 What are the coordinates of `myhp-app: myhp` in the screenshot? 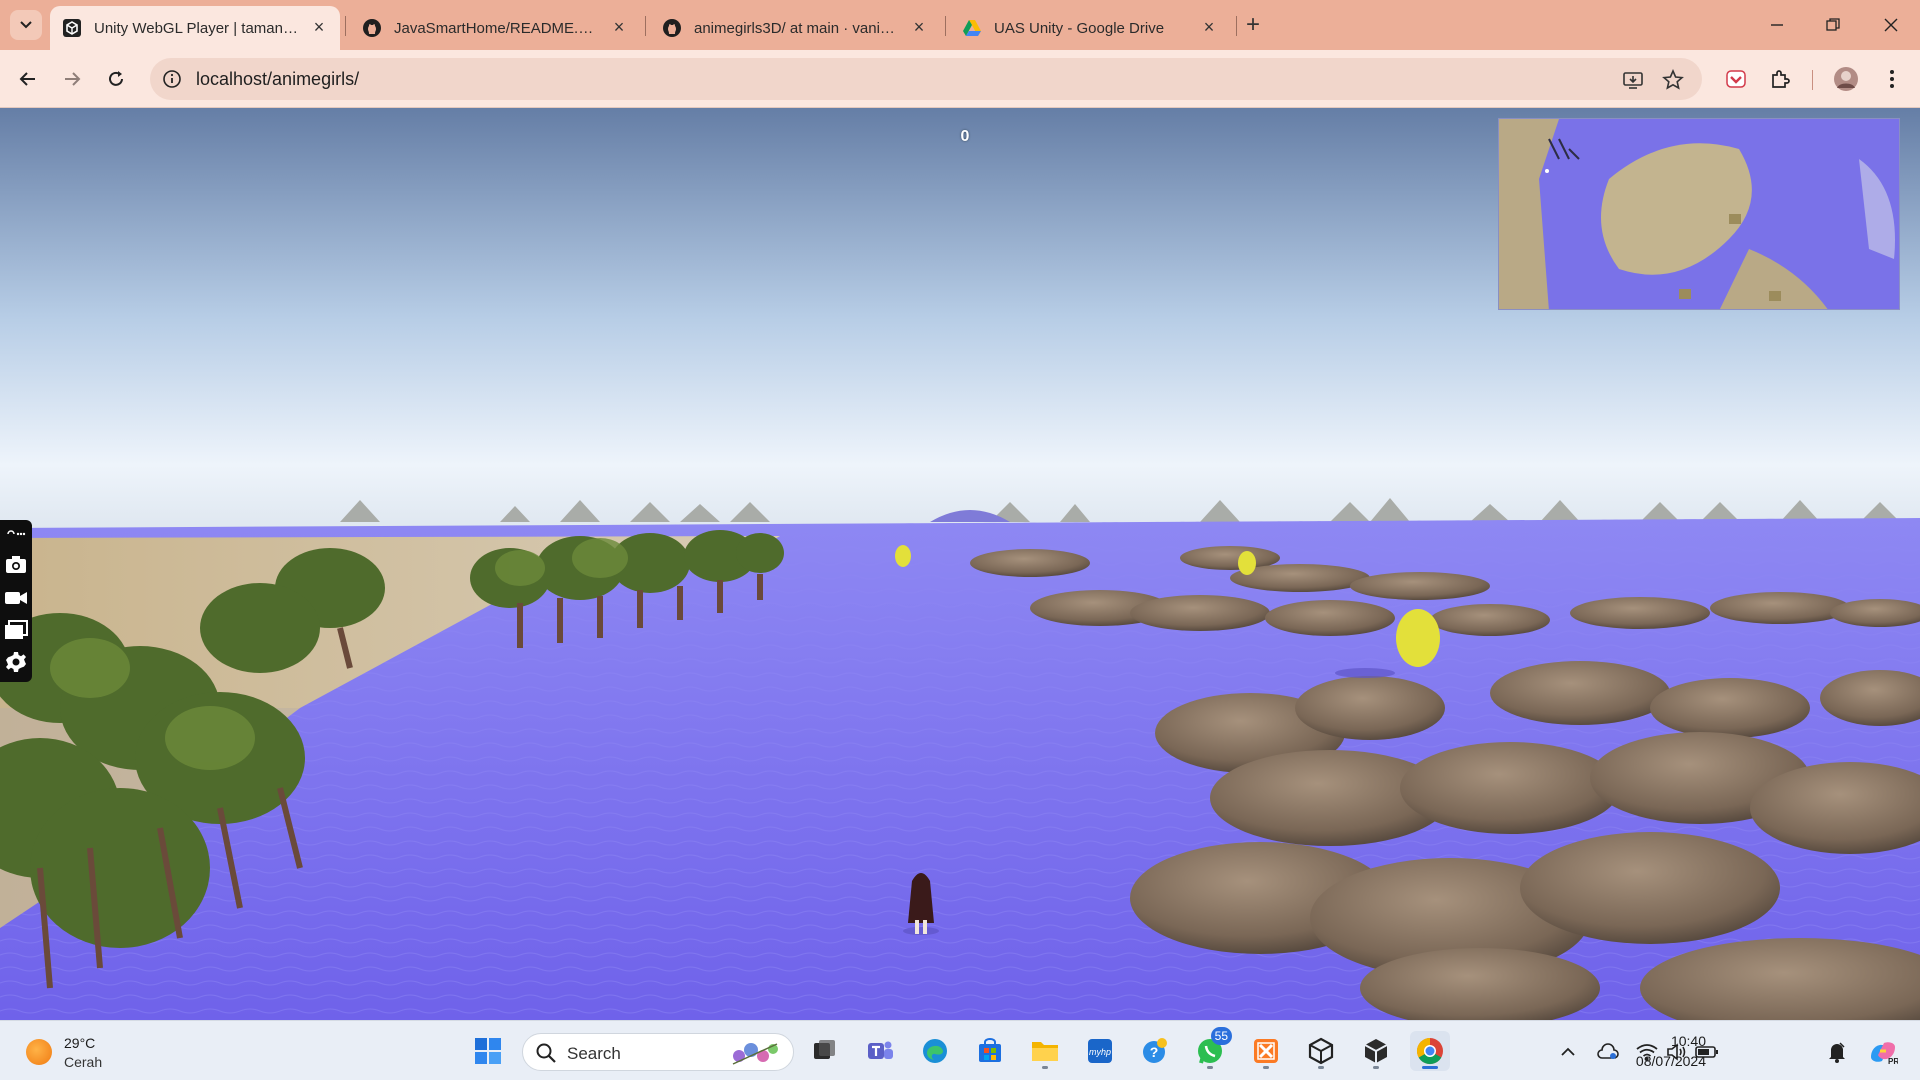 It's located at (1100, 1051).